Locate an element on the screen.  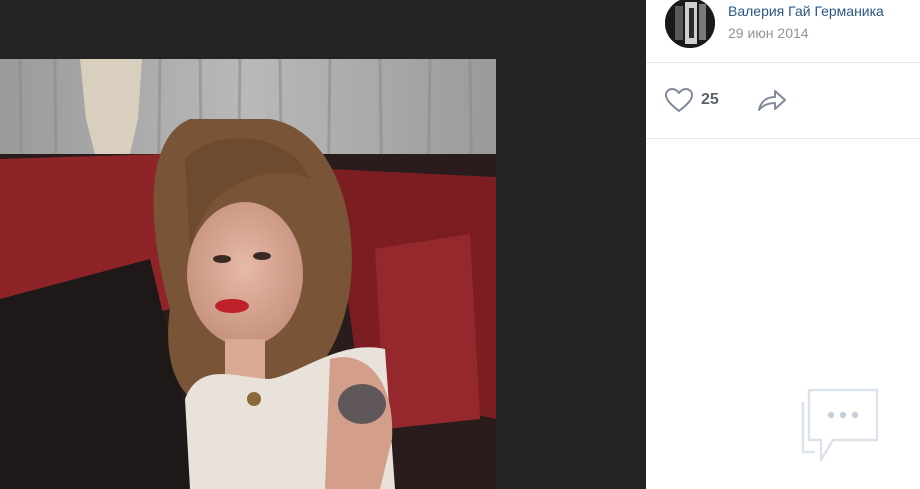
chat-bubble-icon is located at coordinates (840, 425).